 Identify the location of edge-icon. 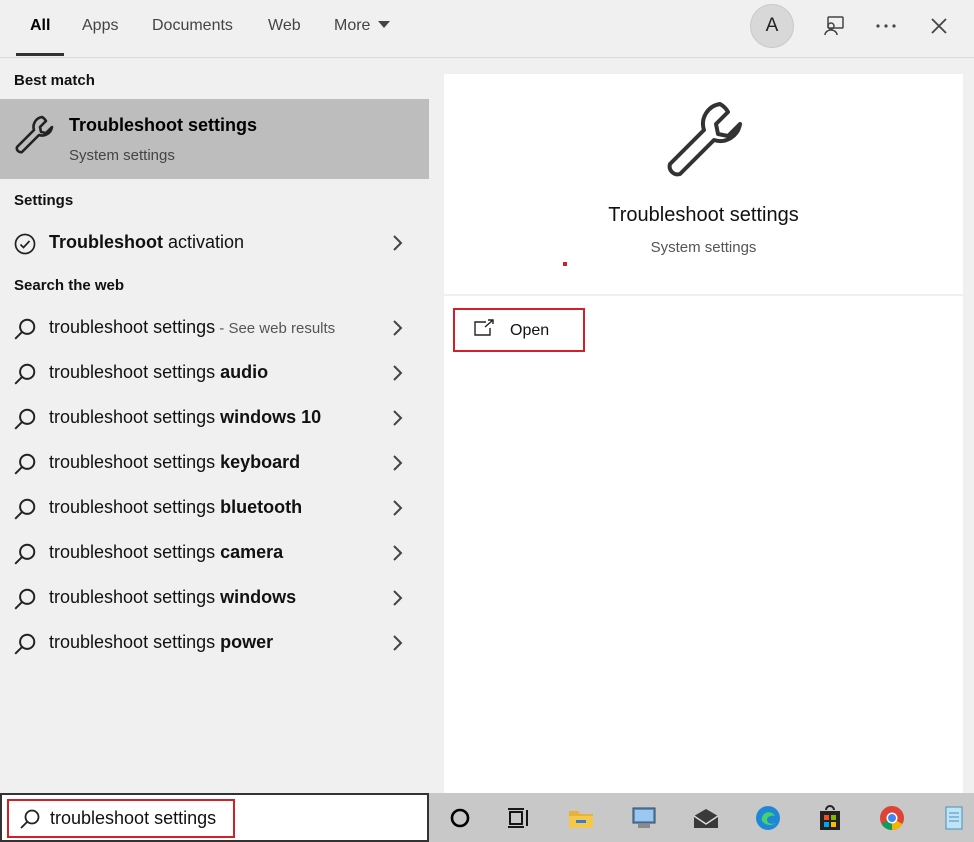
(768, 818).